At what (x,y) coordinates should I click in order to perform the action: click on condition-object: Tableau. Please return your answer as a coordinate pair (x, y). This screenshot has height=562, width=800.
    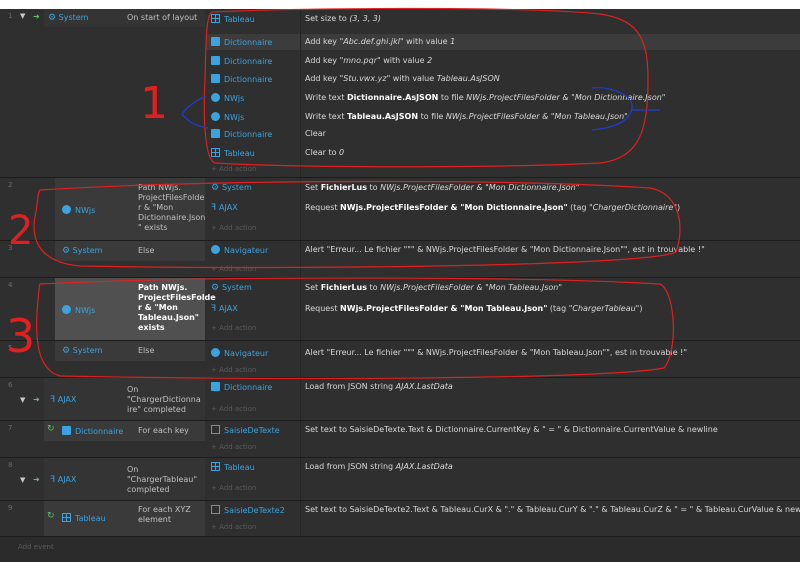
    Looking at the image, I should click on (84, 518).